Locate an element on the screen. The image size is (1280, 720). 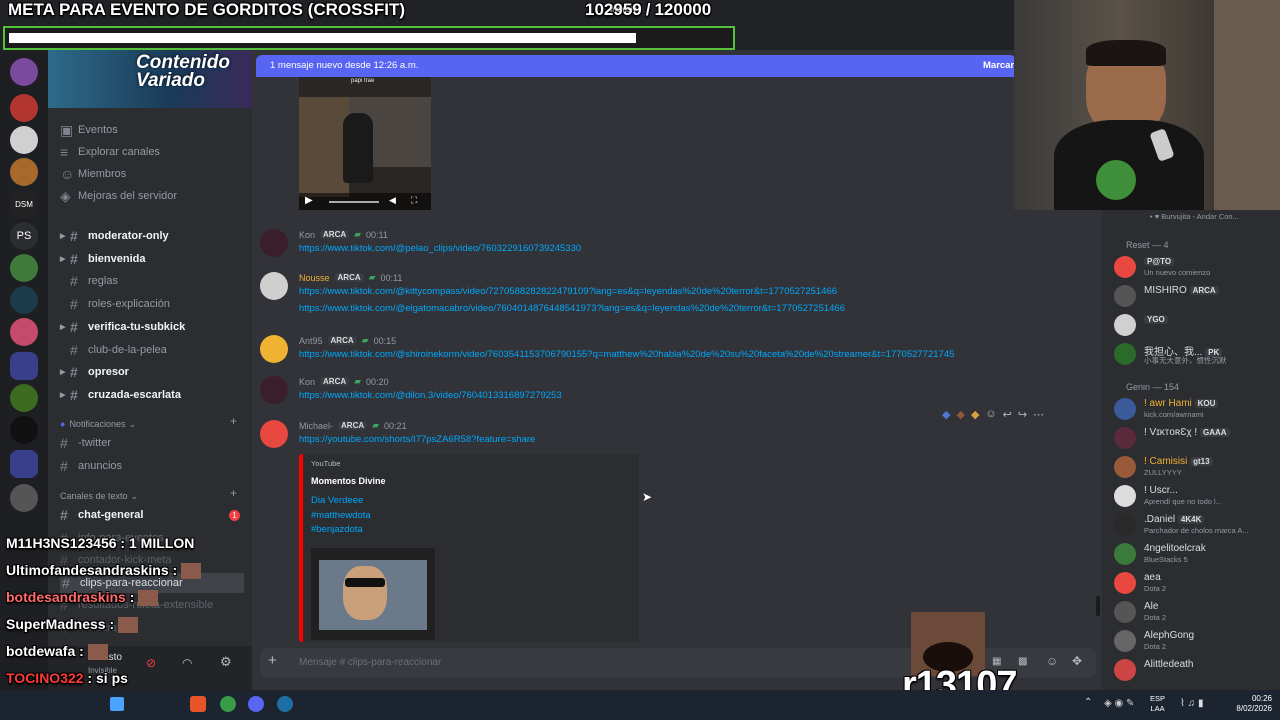
add-reaction-icon: ☺ is located at coordinates (990, 414).